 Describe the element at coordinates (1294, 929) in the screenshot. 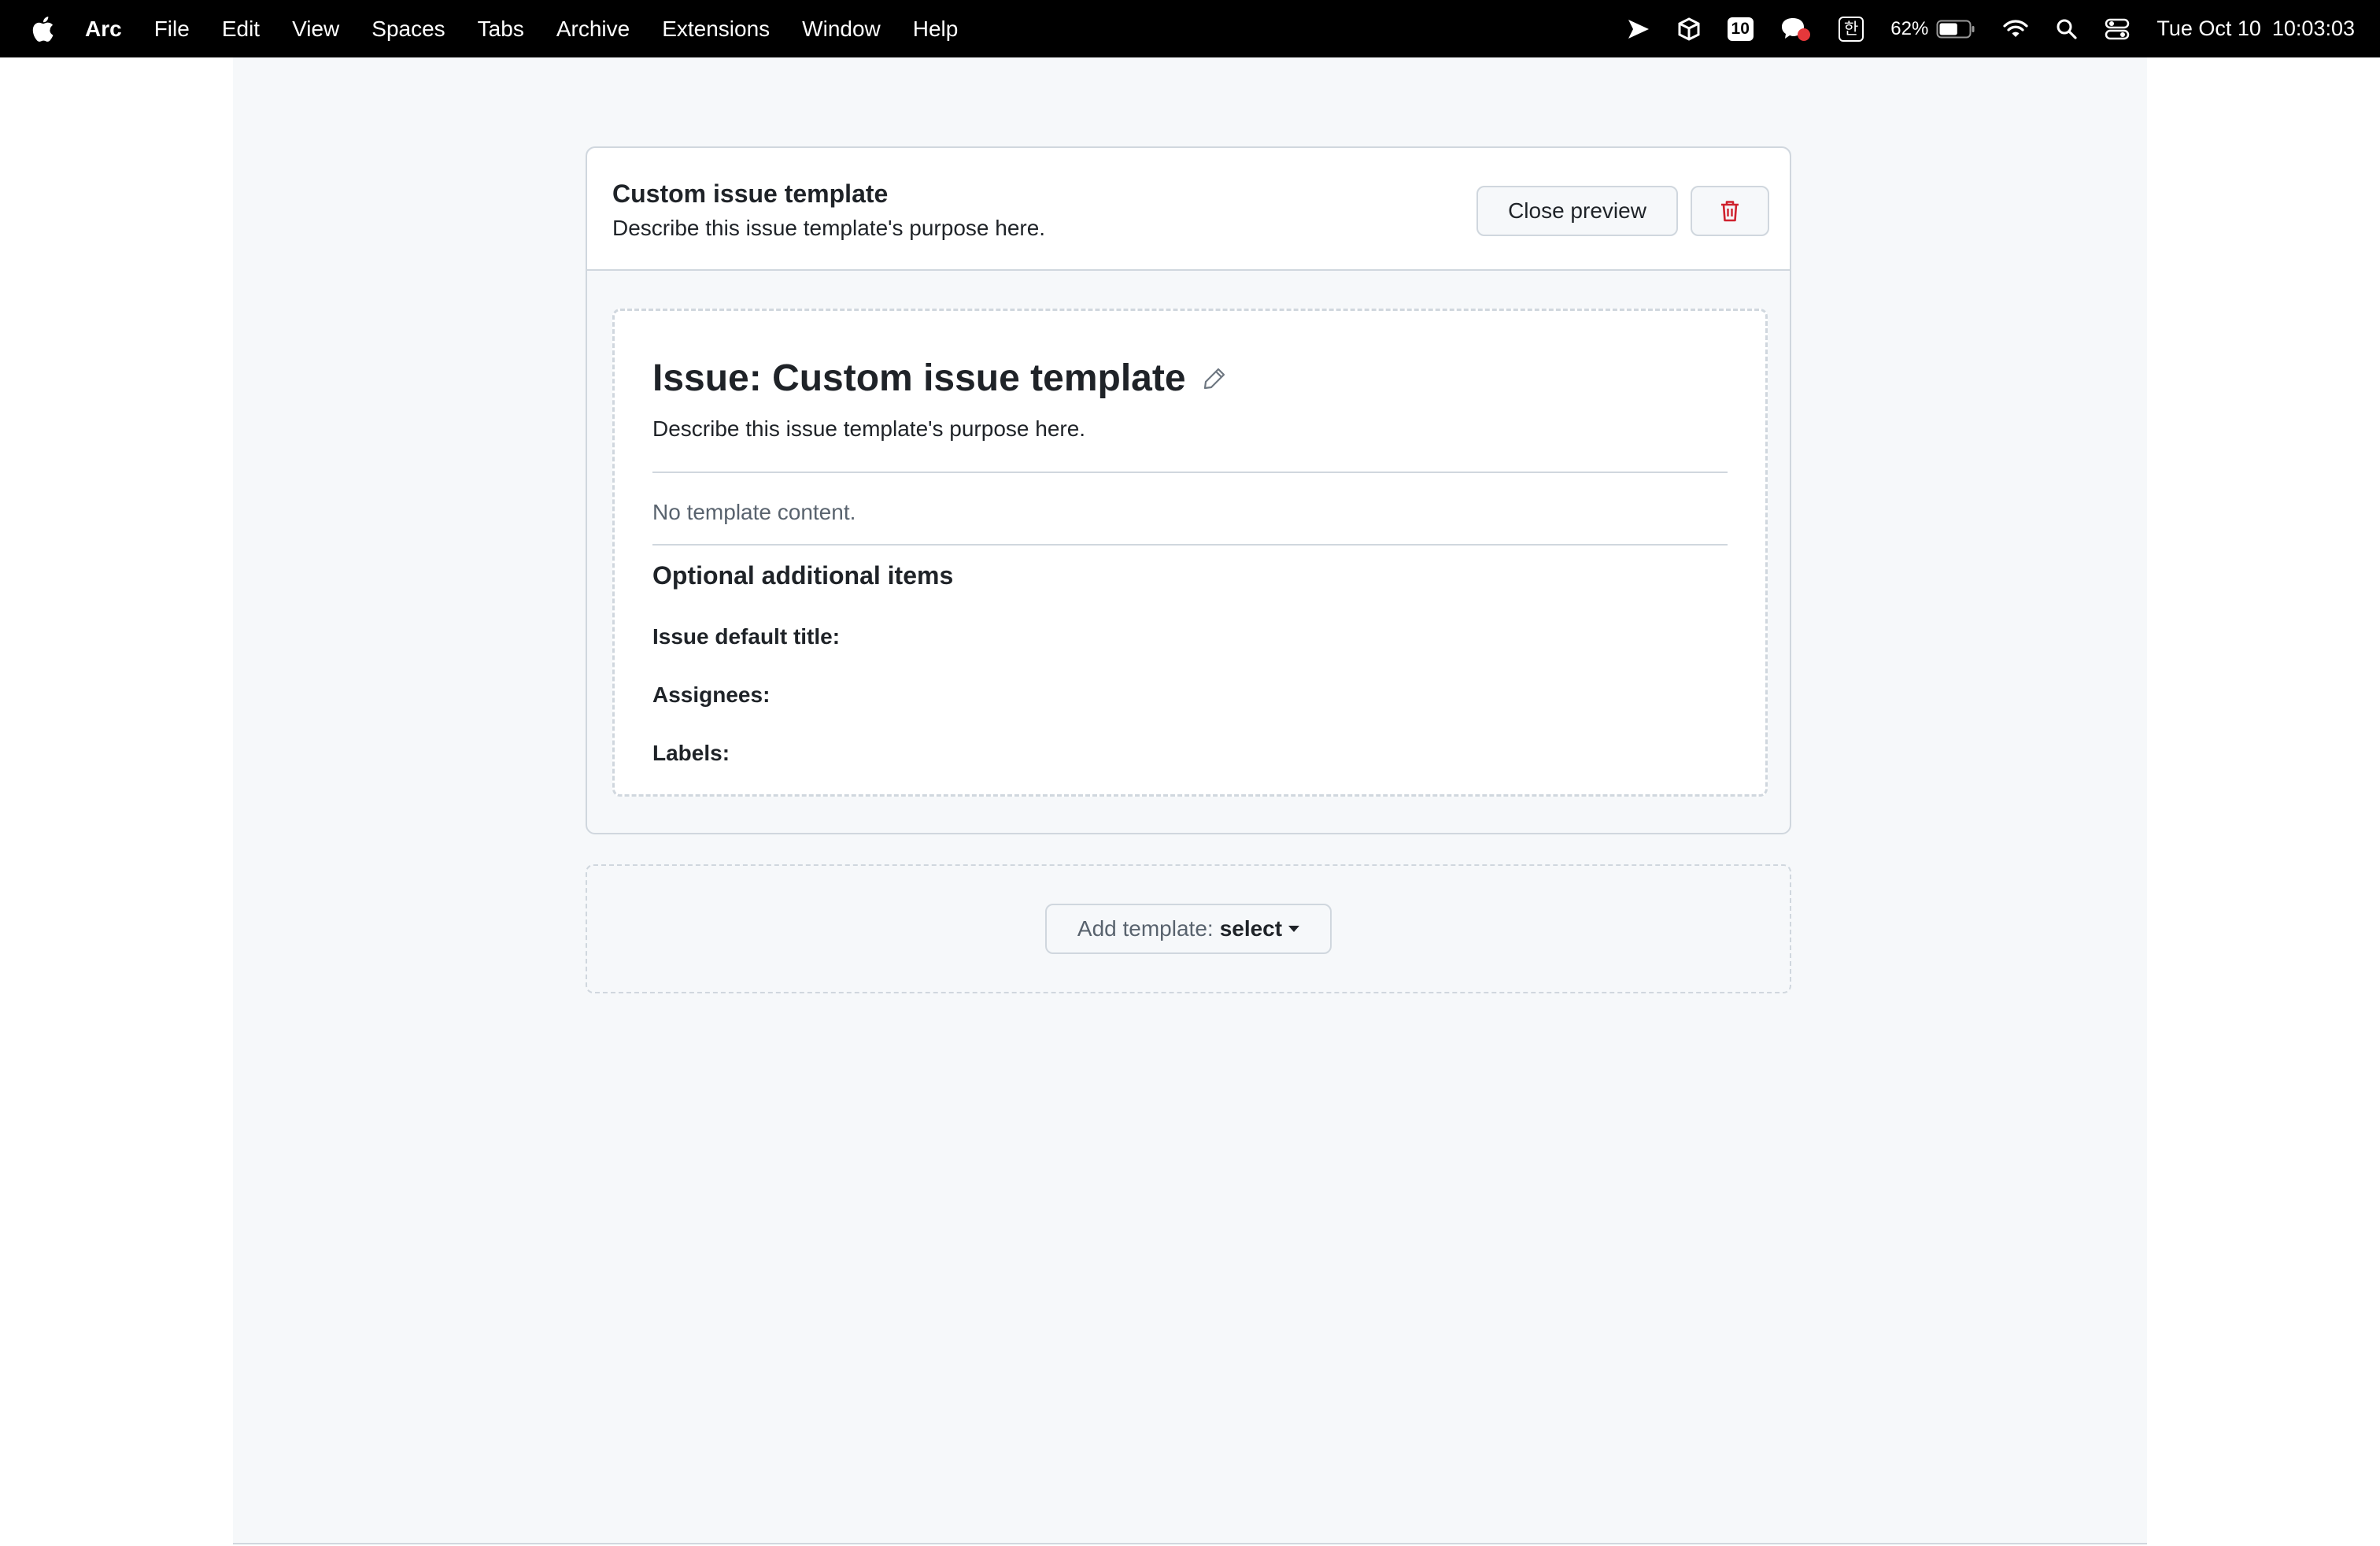

I see `caret-down-icon` at that location.